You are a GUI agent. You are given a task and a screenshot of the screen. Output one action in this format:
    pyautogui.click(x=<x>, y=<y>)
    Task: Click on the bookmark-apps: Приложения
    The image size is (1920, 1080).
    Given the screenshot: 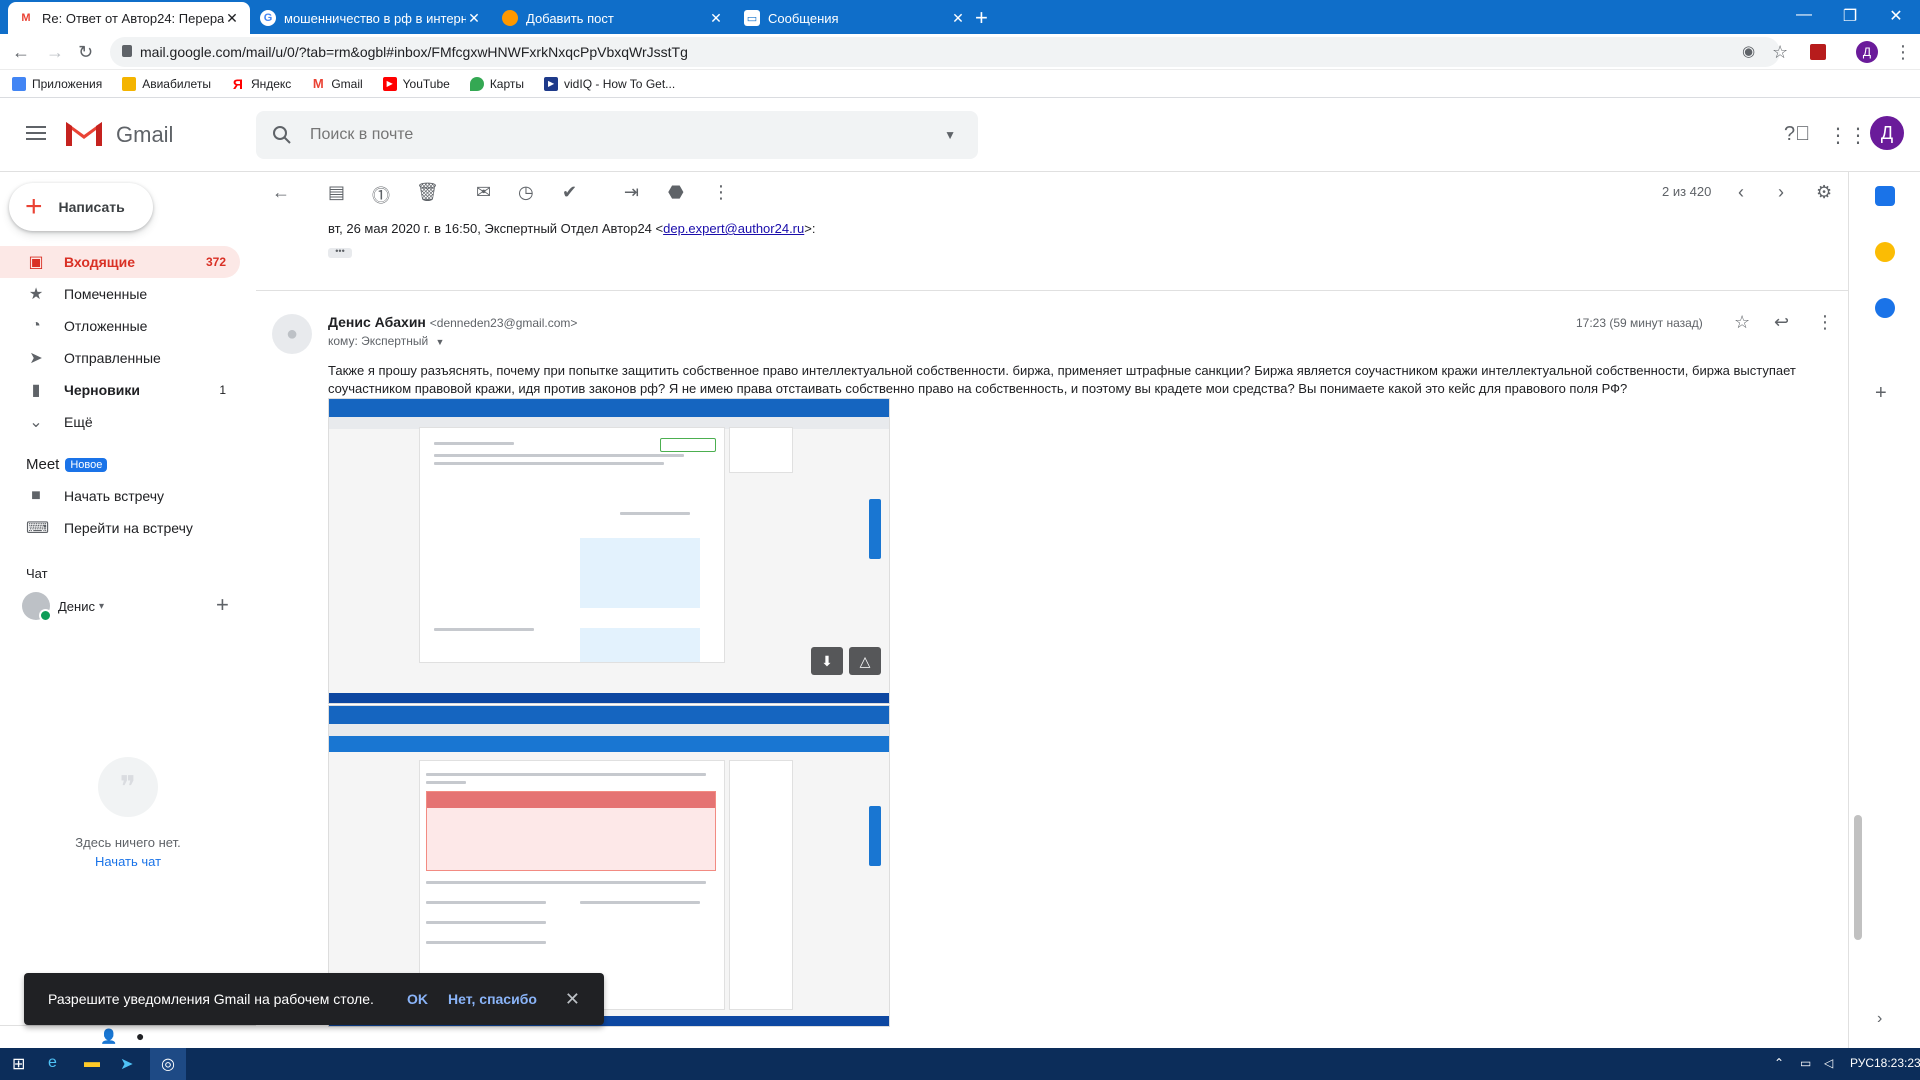 What is the action you would take?
    pyautogui.click(x=57, y=83)
    